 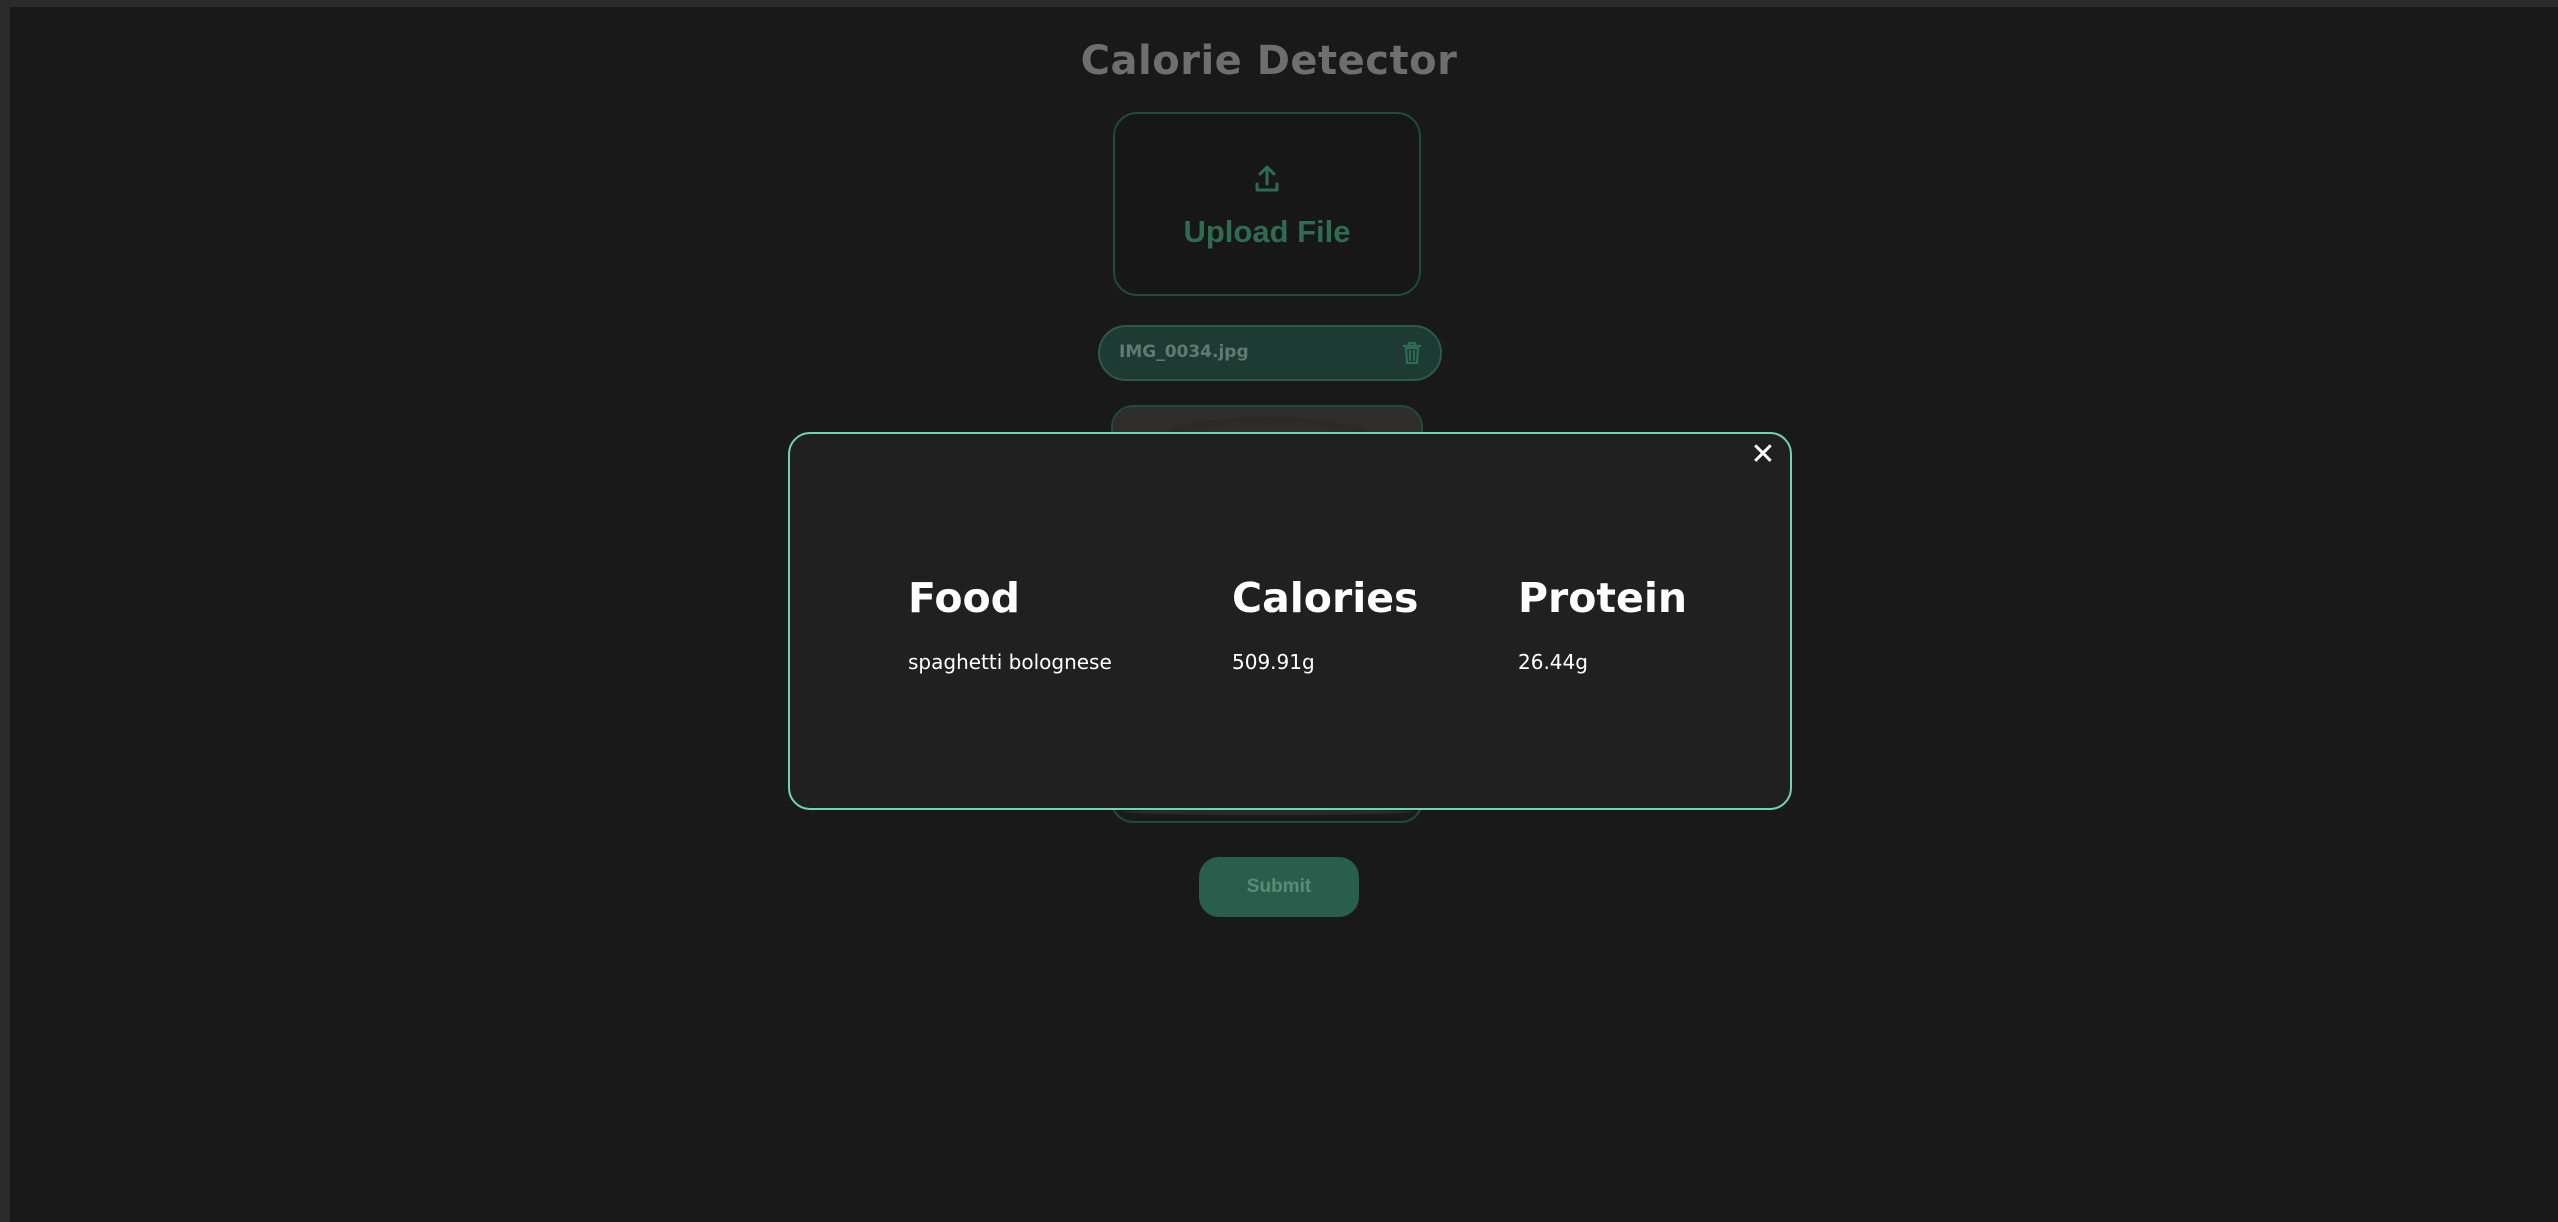 I want to click on page-title: Calorie Detector, so click(x=1269, y=61).